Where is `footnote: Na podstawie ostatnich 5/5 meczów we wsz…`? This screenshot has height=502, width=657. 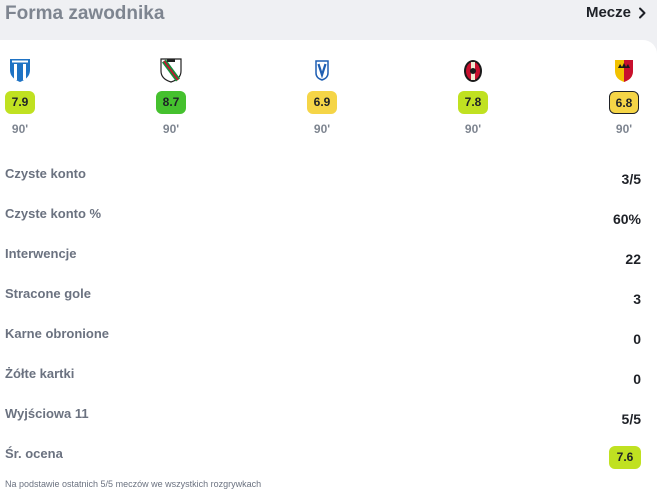
footnote: Na podstawie ostatnich 5/5 meczów we wsz… is located at coordinates (133, 484).